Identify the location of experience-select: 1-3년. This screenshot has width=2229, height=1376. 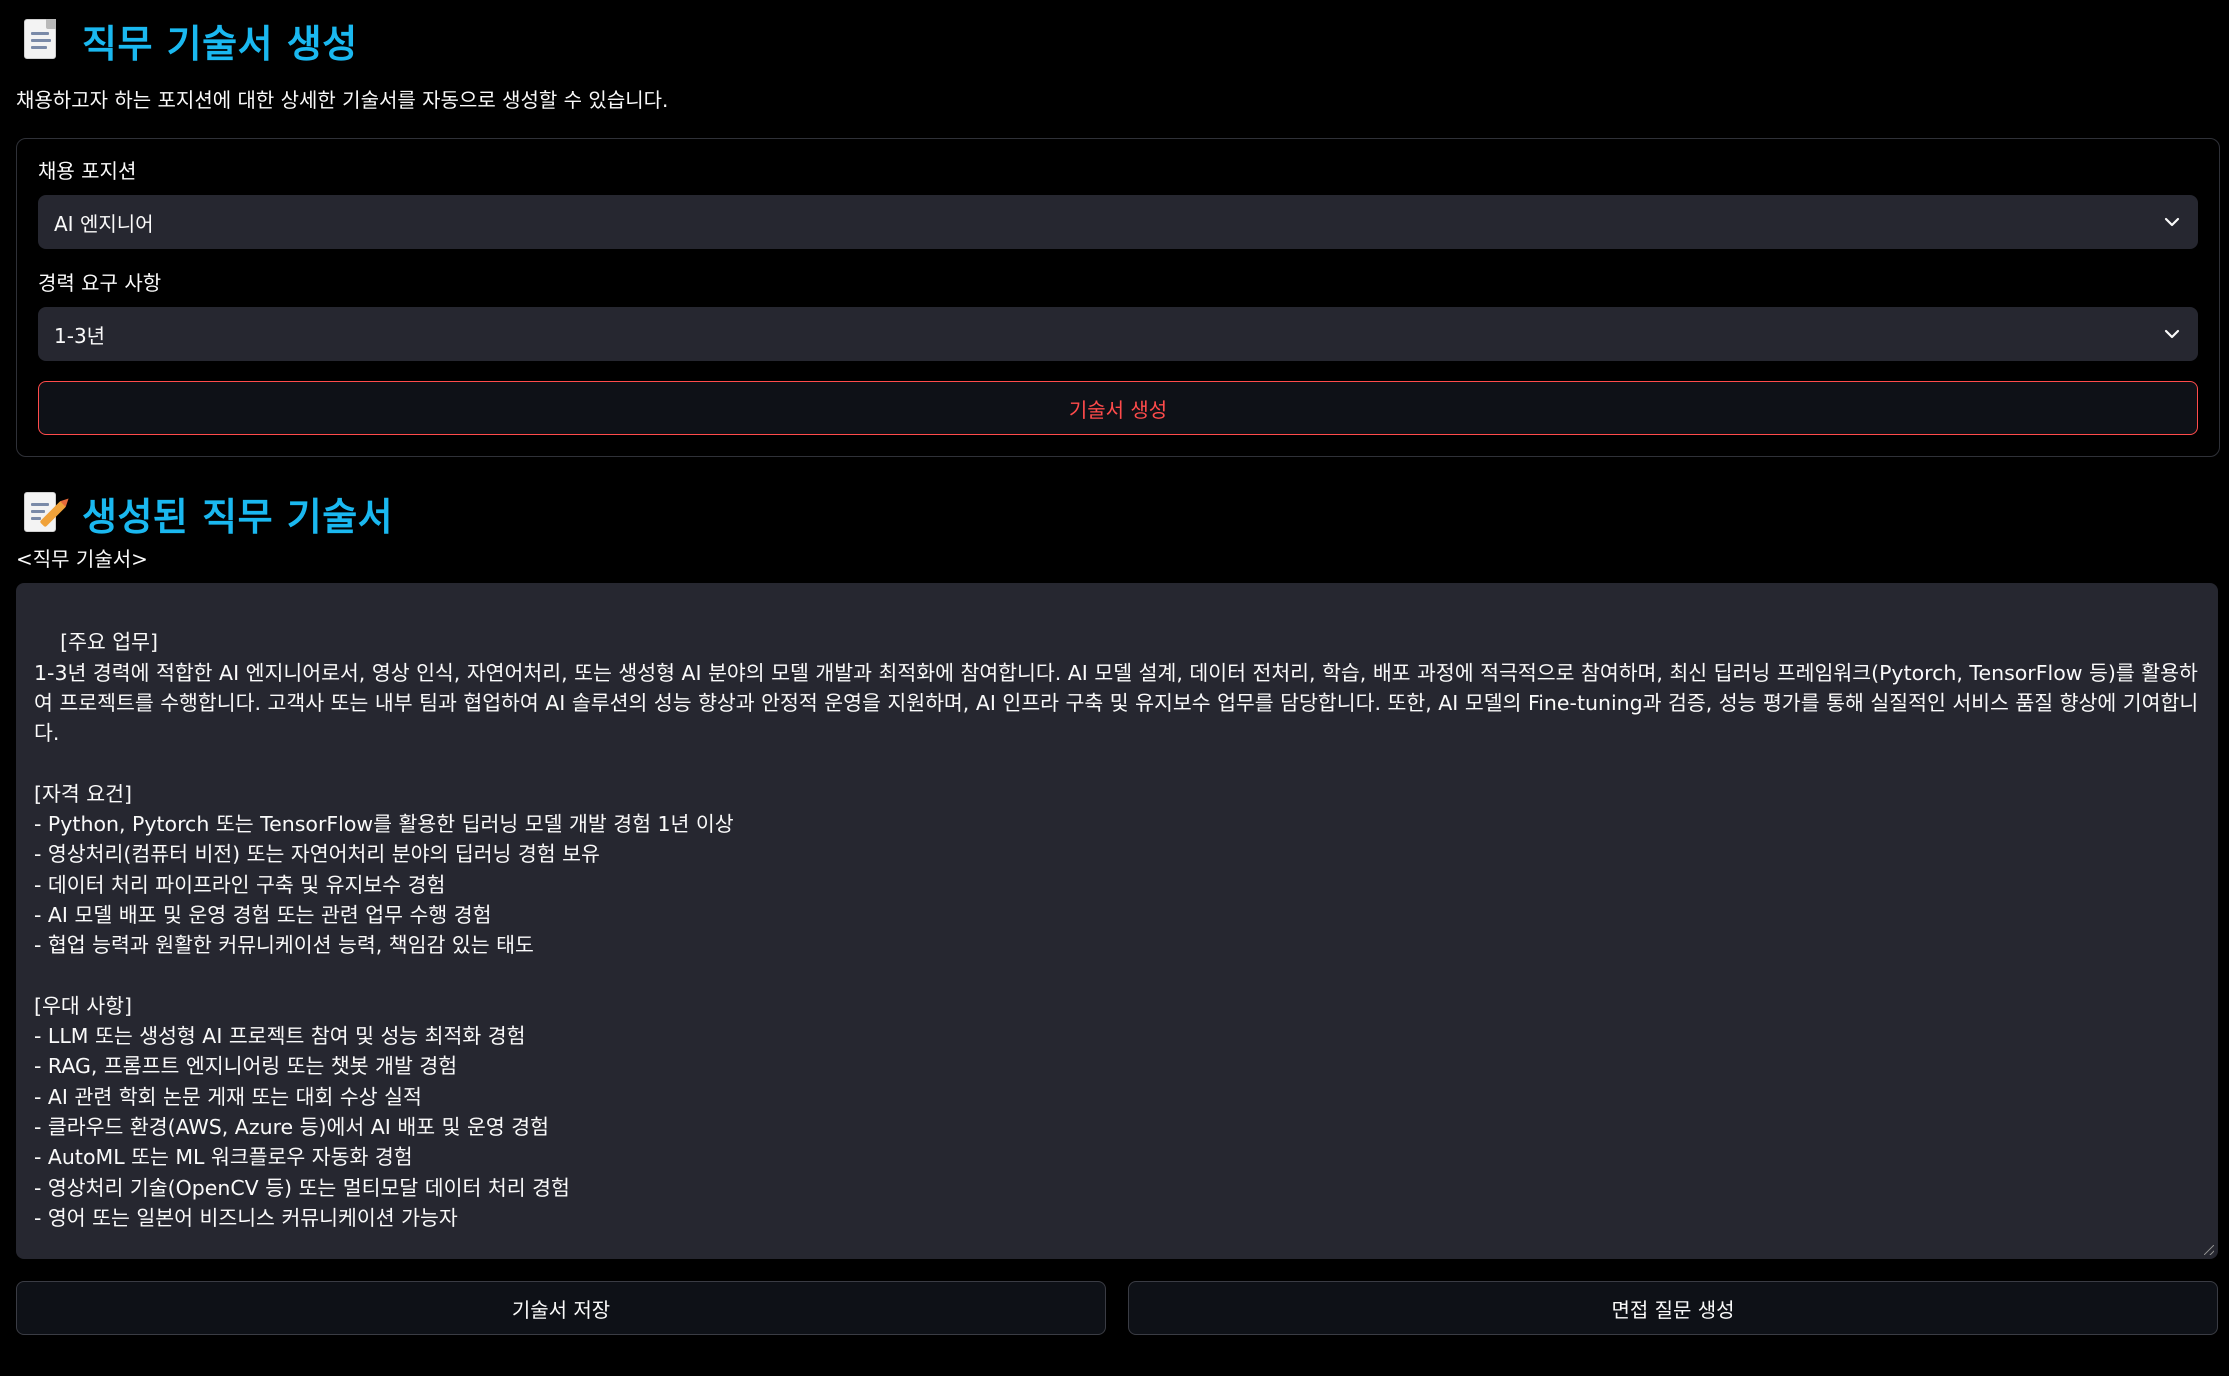
(1118, 334).